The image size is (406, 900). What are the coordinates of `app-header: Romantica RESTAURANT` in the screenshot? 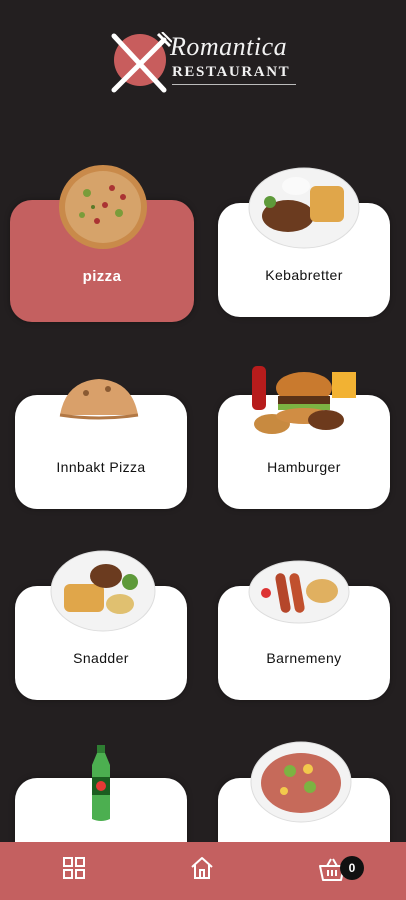 It's located at (203, 60).